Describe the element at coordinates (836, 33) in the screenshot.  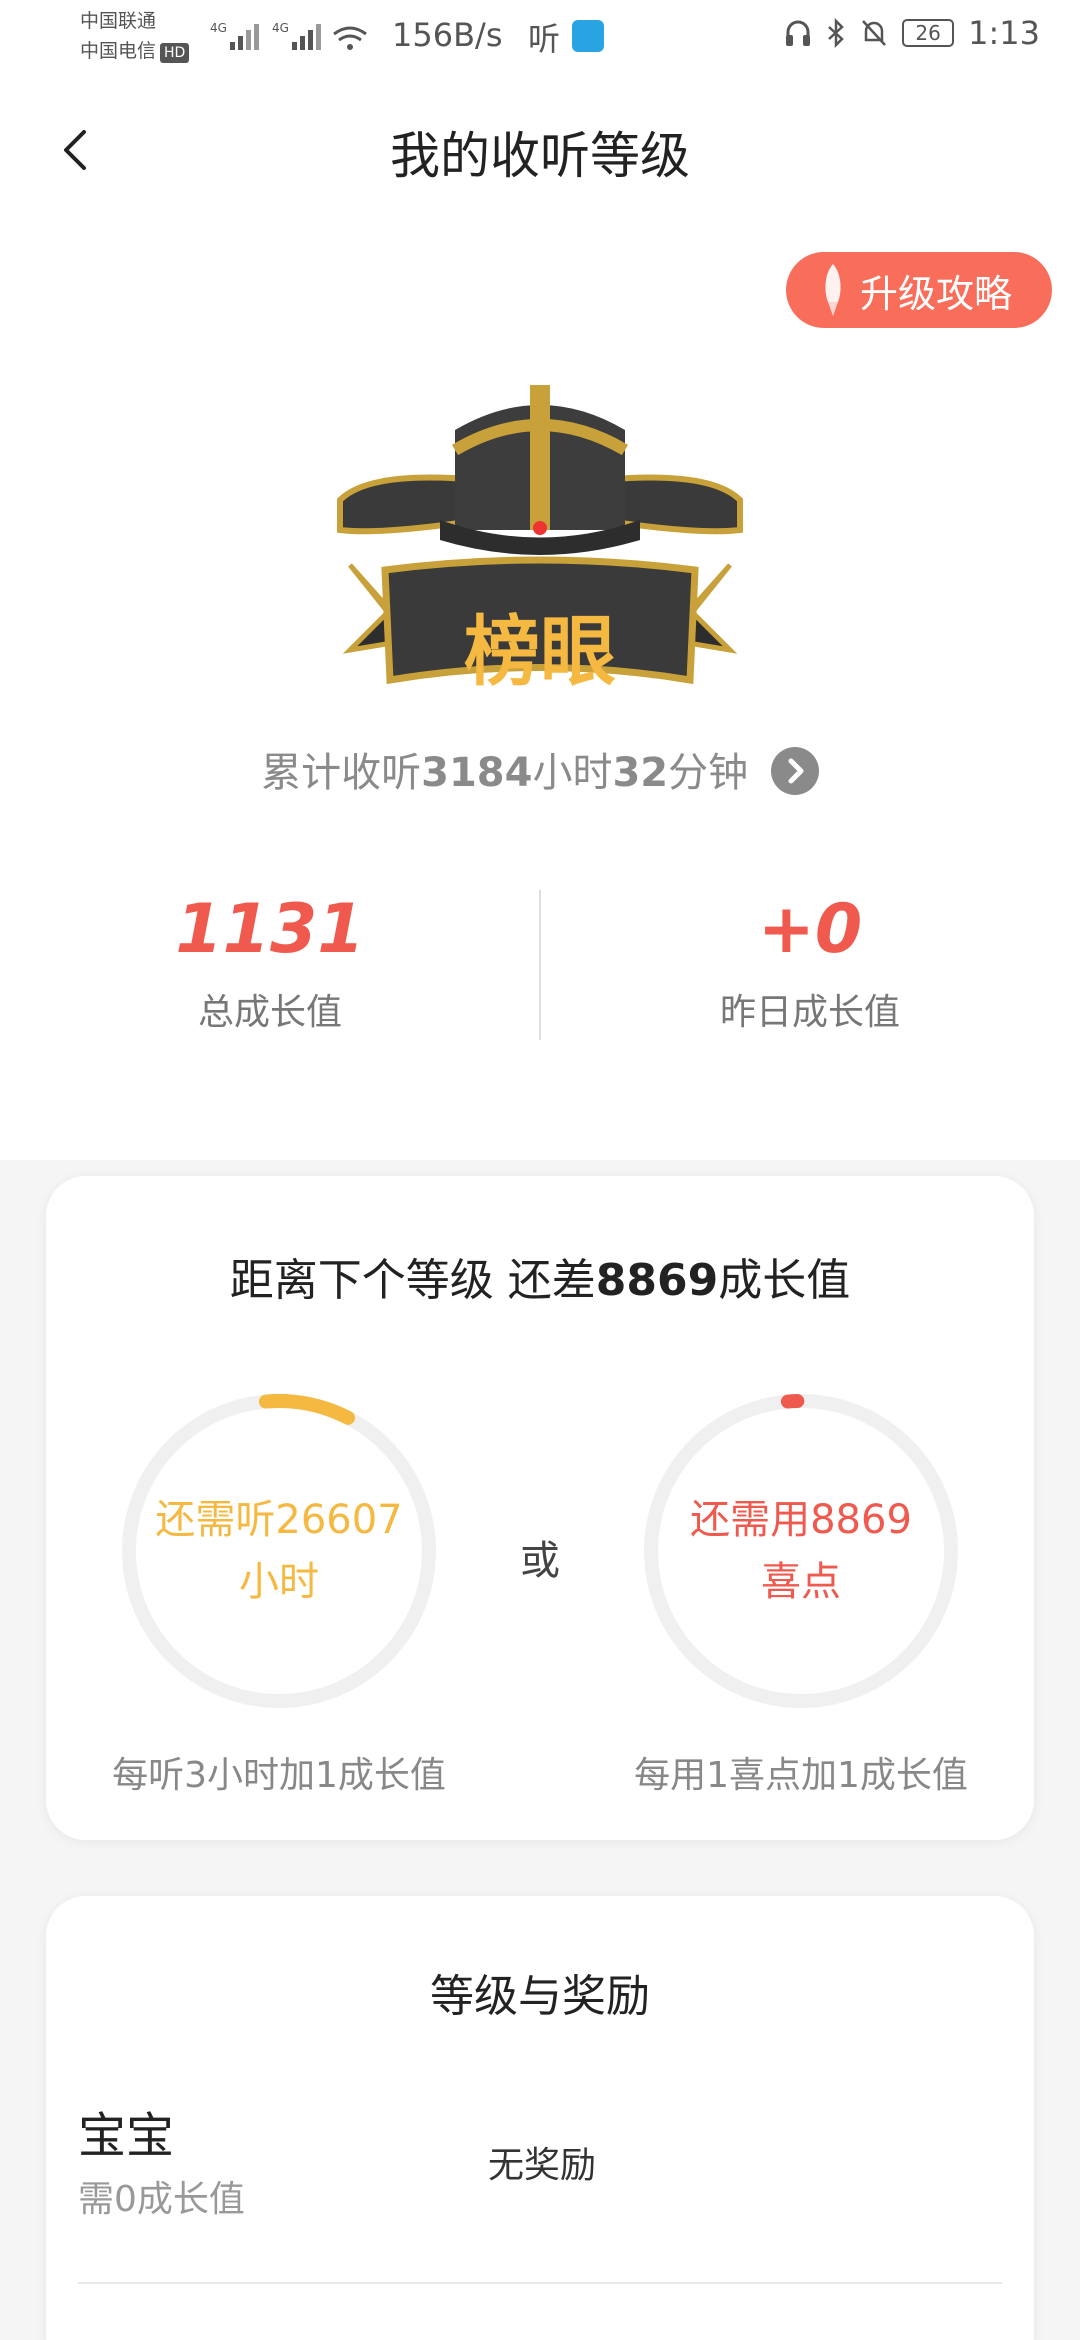
I see `bluetooth-icon` at that location.